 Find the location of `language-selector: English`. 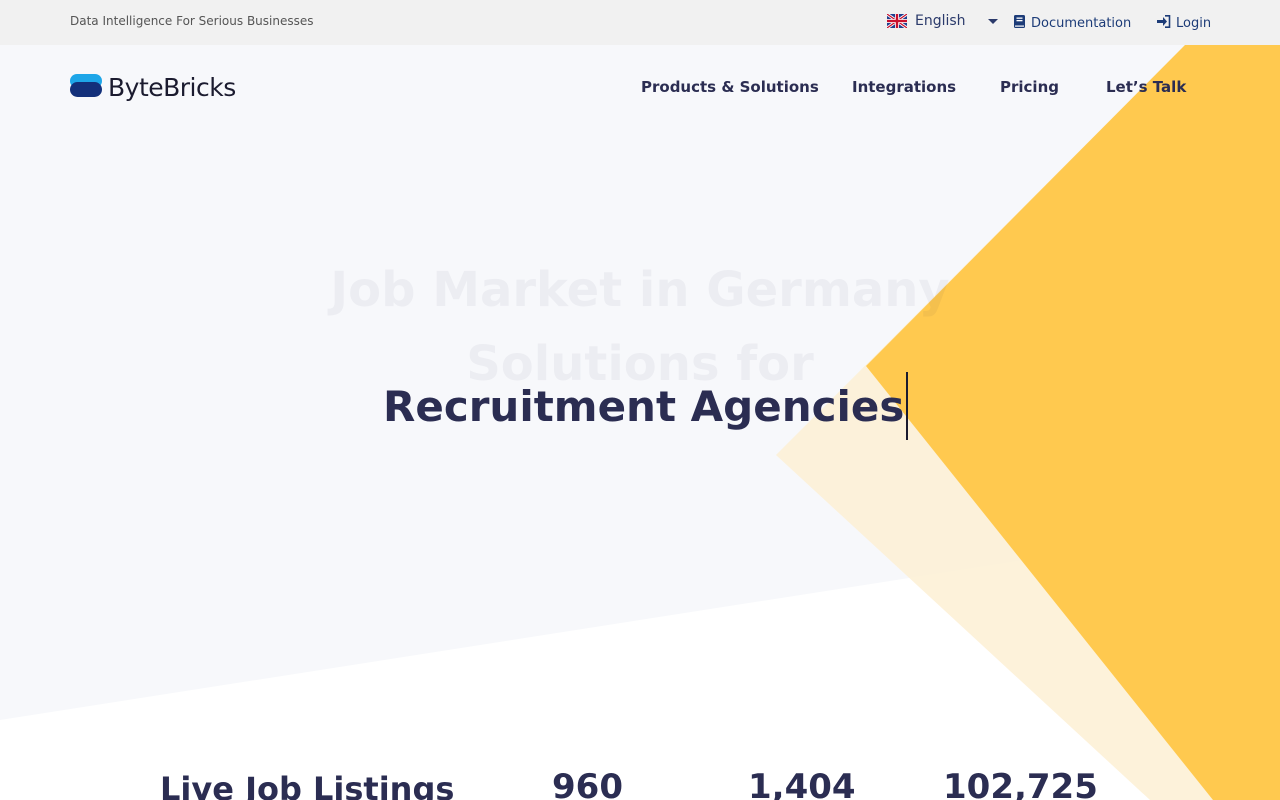

language-selector: English is located at coordinates (942, 21).